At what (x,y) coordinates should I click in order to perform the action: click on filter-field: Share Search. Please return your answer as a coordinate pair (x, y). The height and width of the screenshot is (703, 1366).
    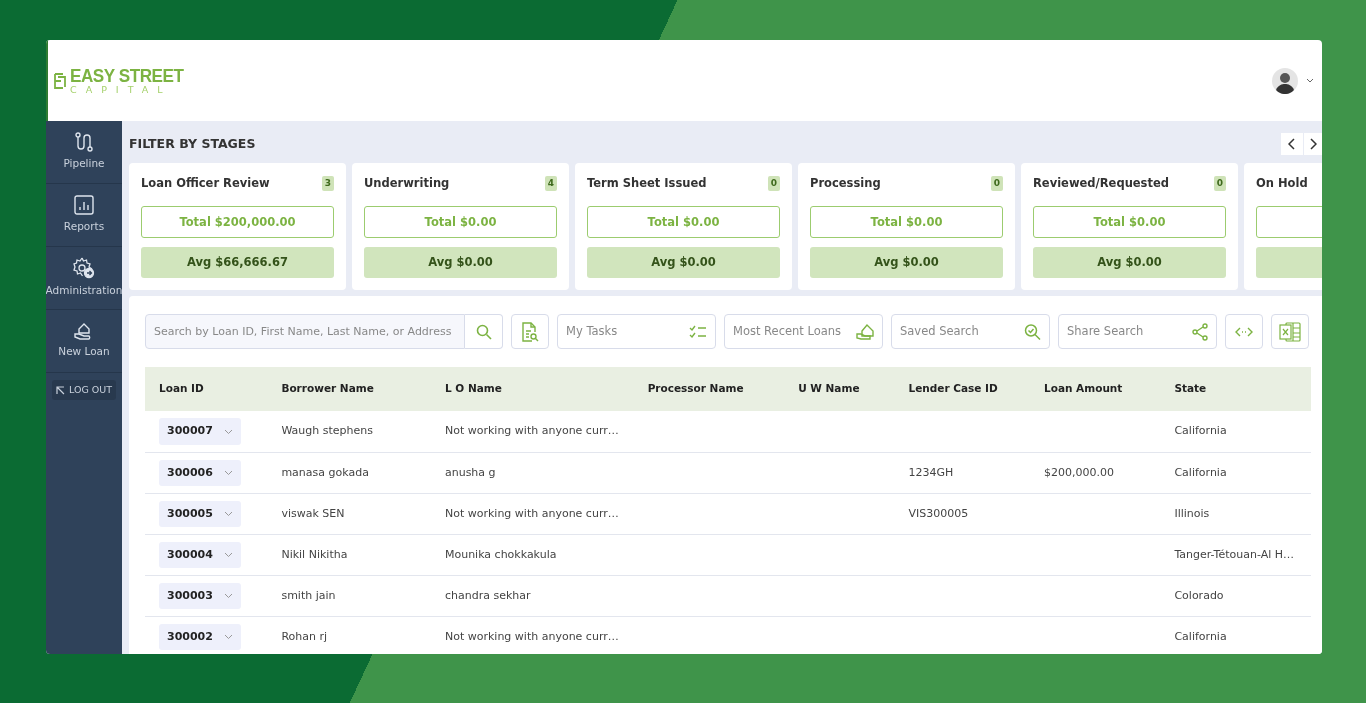
    Looking at the image, I should click on (1137, 332).